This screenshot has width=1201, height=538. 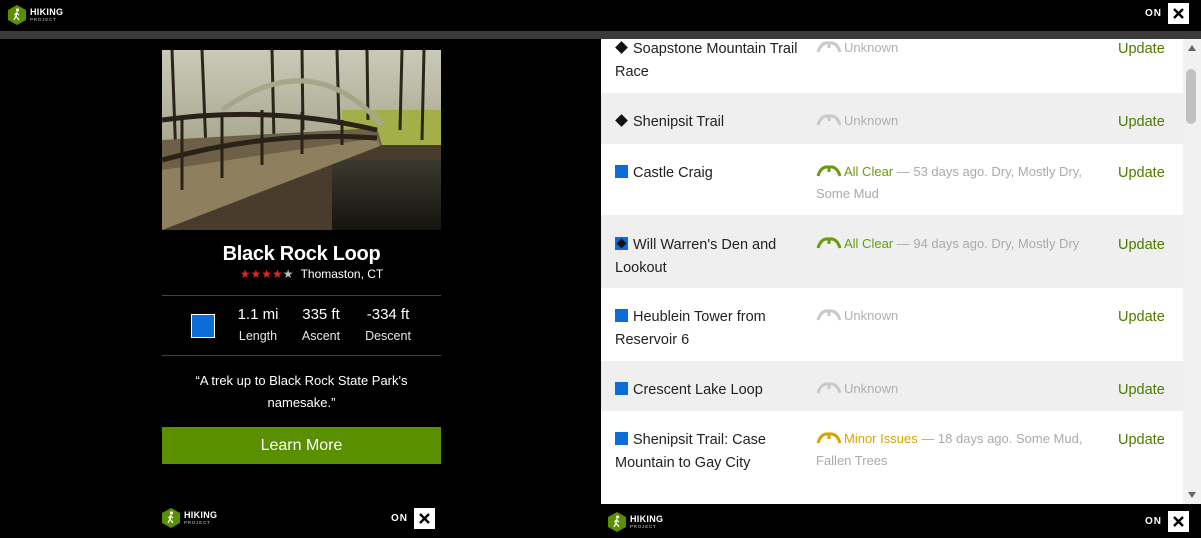 I want to click on stat-ascent-value: 335 ft, so click(x=321, y=314).